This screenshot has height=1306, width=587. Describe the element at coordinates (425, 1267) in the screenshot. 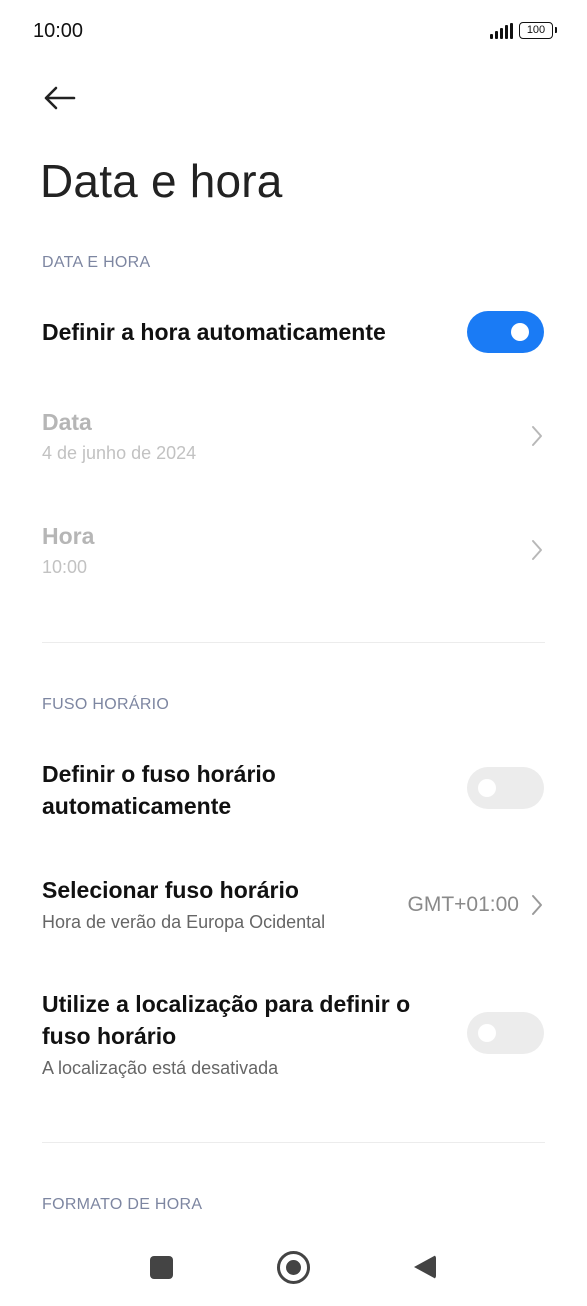

I see `back-triangle-icon` at that location.